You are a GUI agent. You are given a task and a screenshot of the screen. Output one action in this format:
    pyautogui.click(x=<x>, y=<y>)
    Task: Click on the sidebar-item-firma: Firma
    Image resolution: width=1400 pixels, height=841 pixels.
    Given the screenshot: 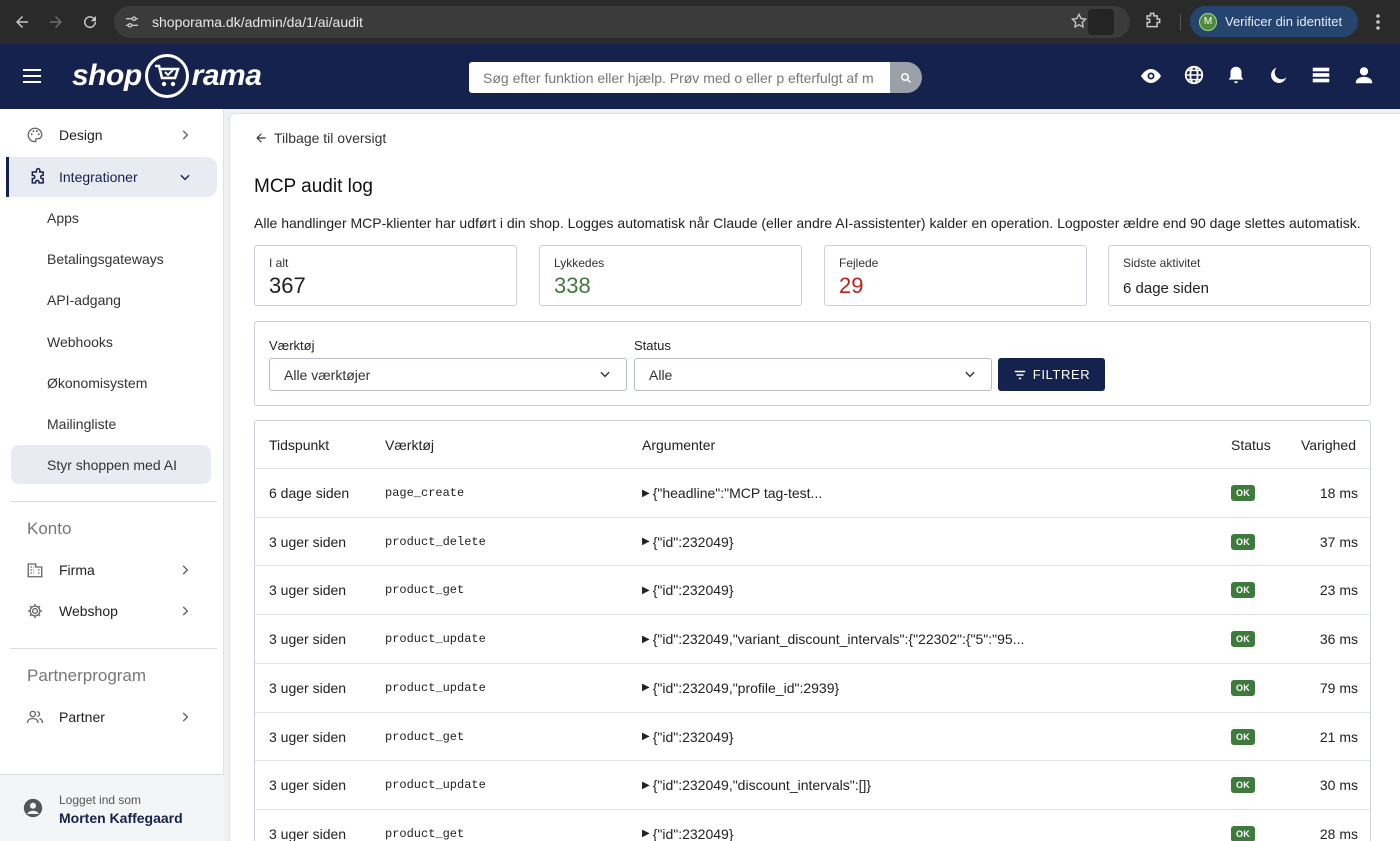 What is the action you would take?
    pyautogui.click(x=112, y=570)
    